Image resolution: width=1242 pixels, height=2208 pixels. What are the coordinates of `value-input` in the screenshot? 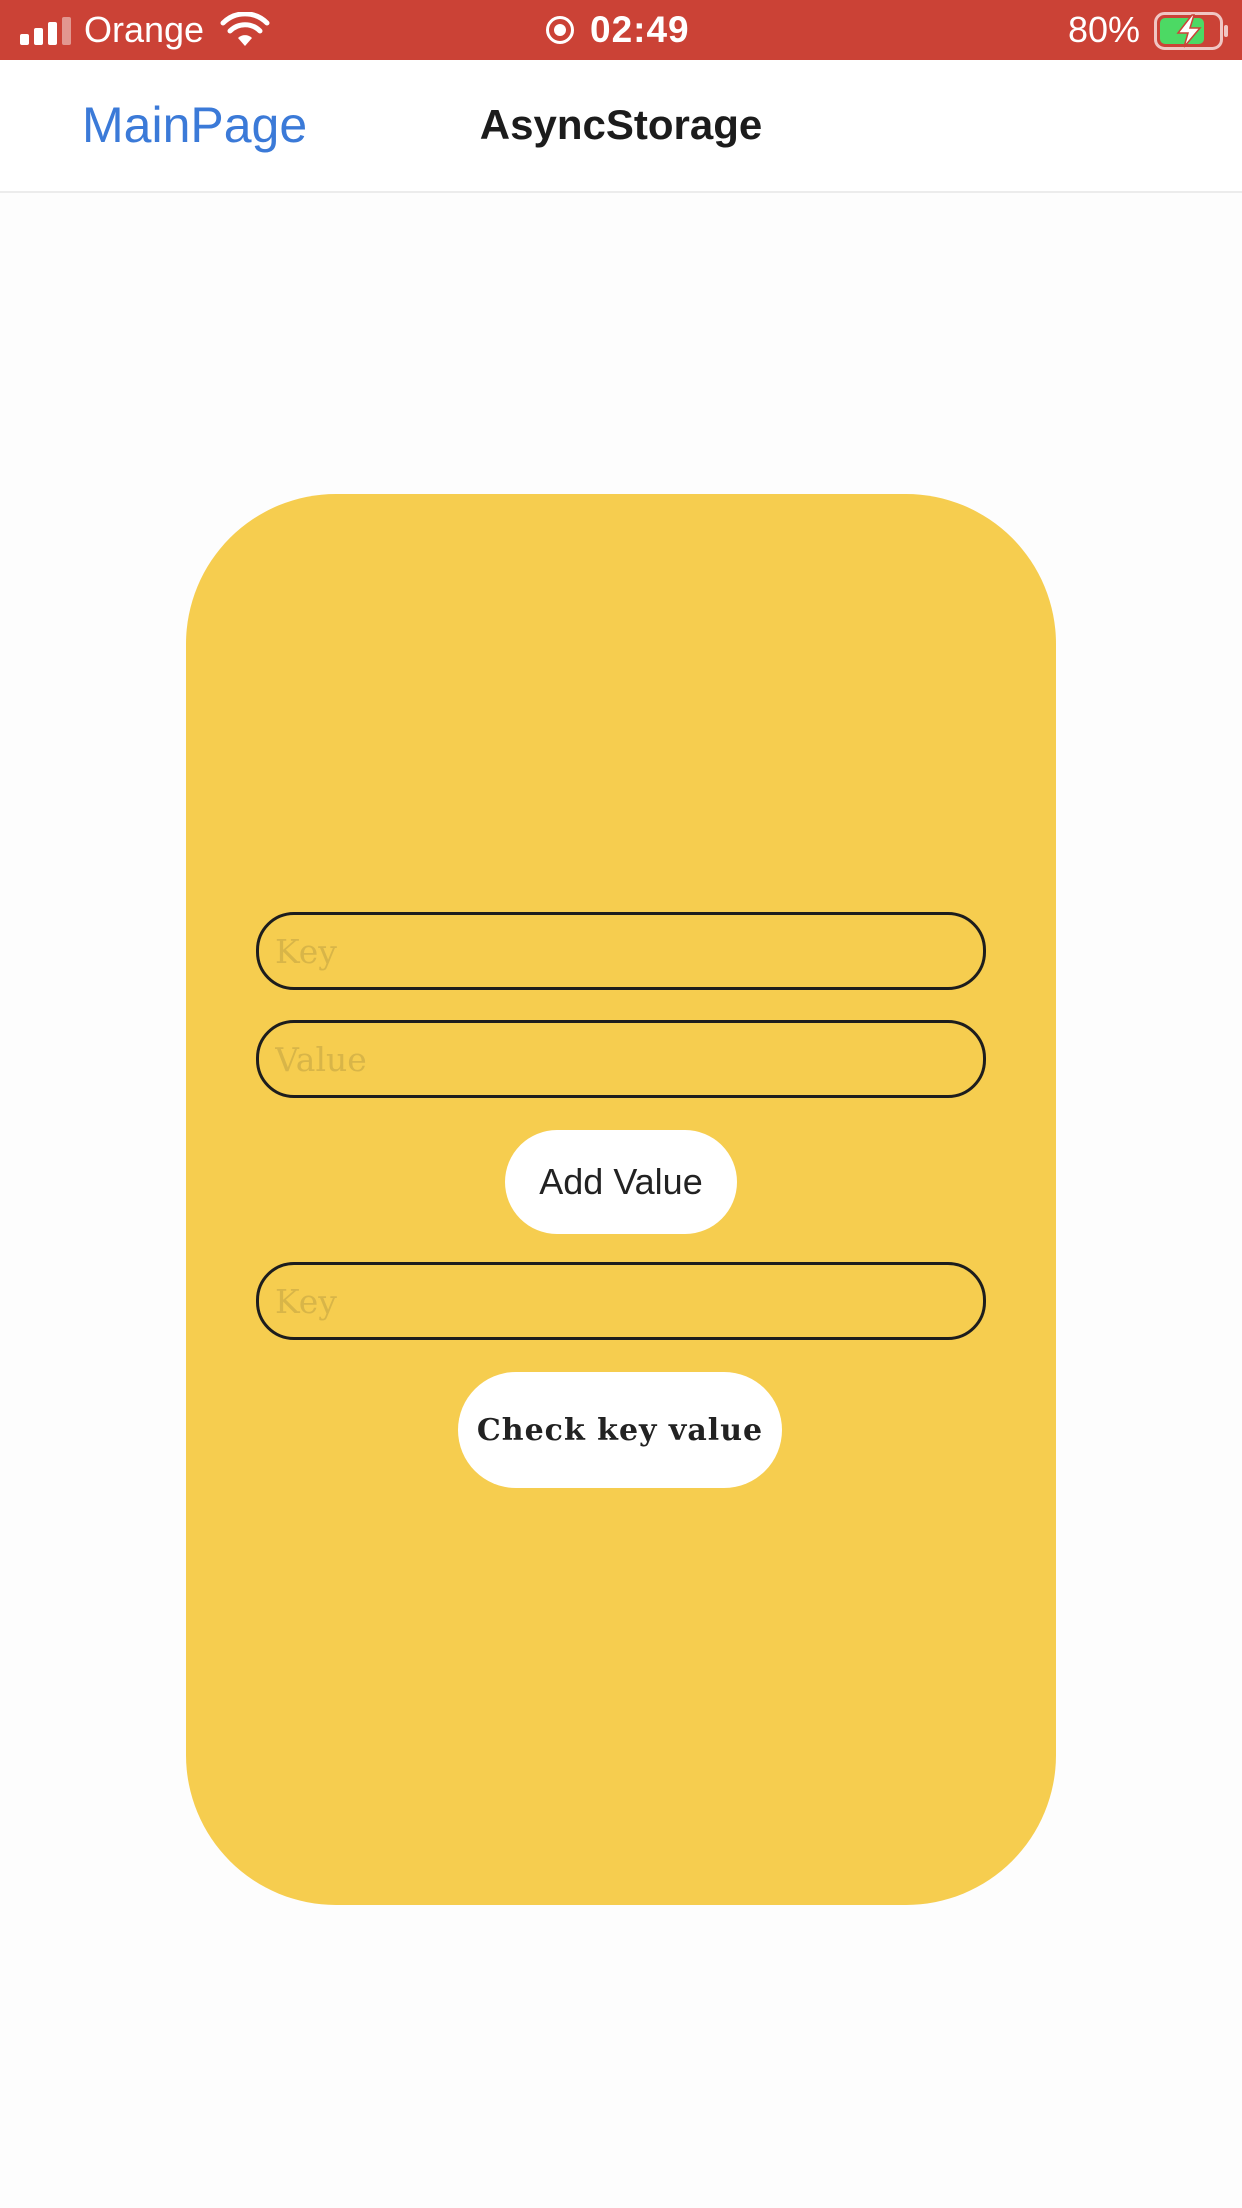 It's located at (621, 1059).